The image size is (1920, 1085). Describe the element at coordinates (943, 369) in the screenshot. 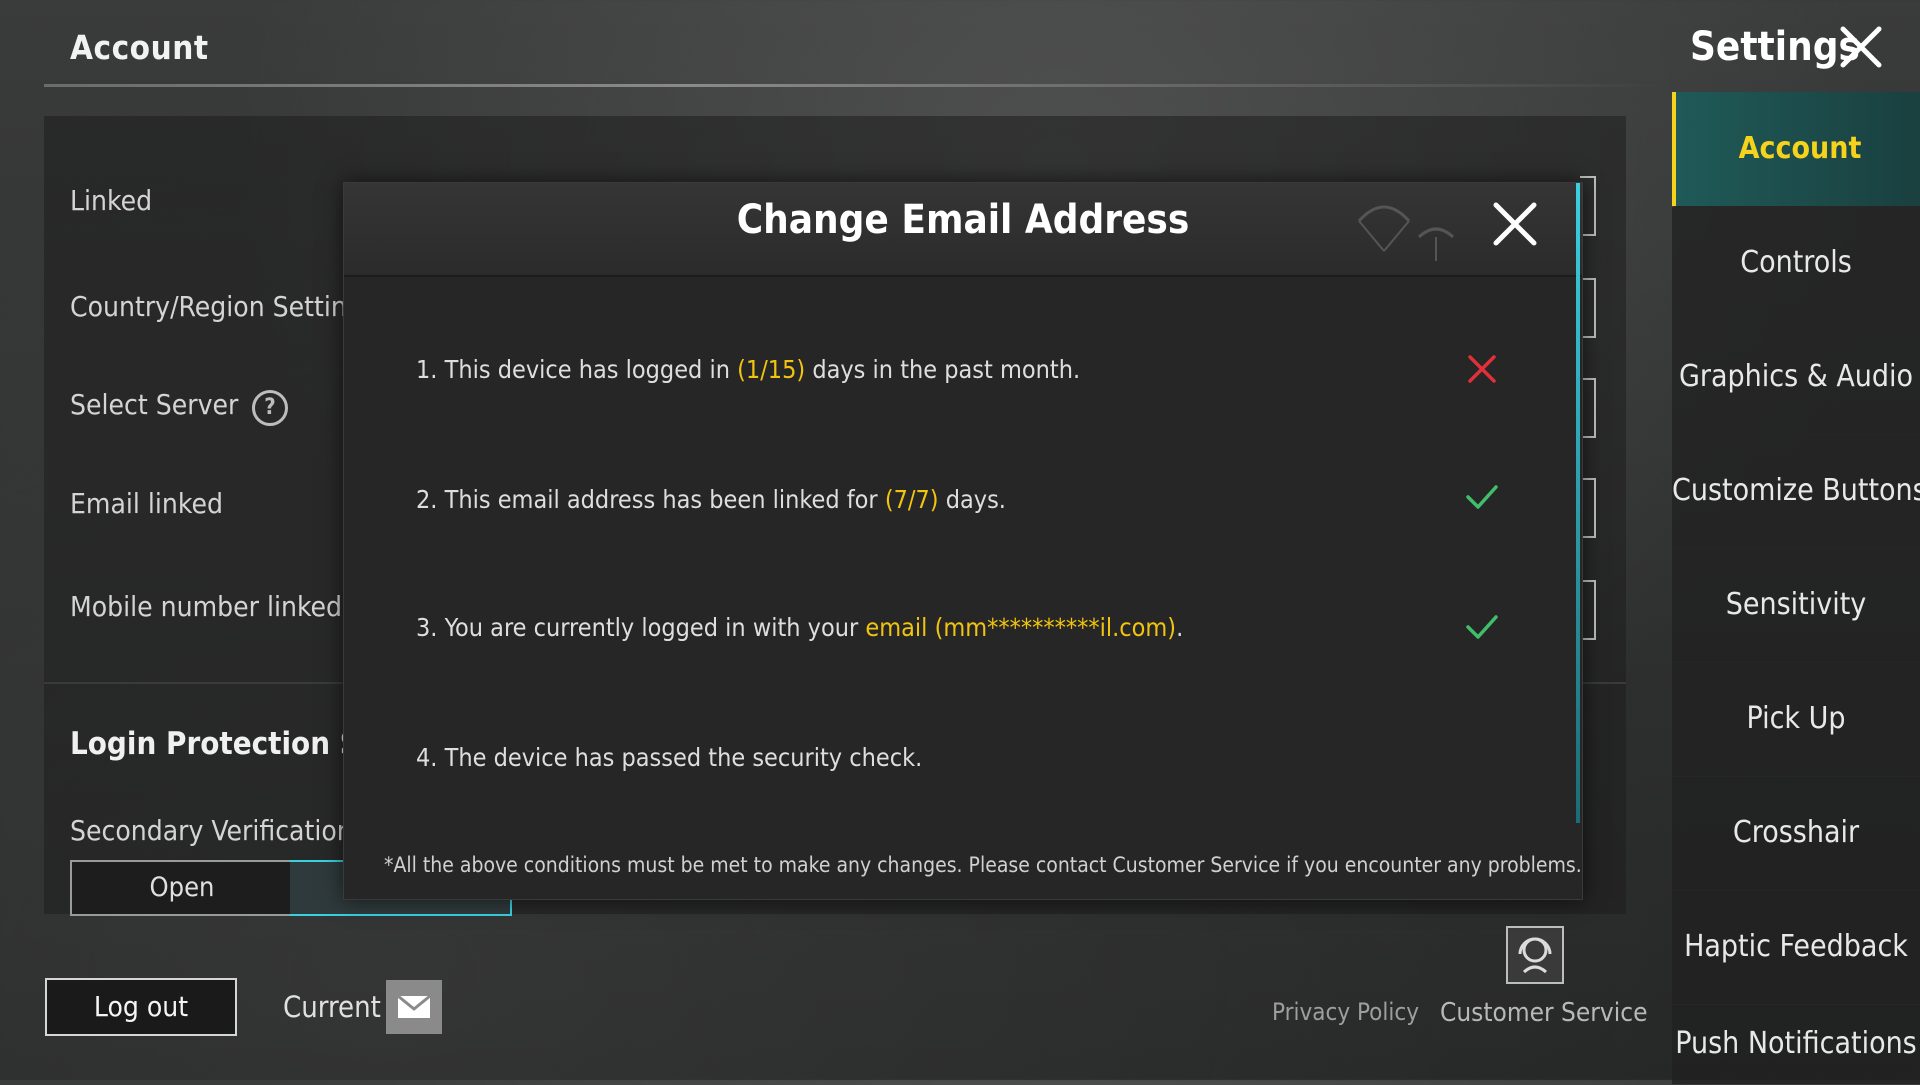

I see `condition-text: days in the past month.` at that location.